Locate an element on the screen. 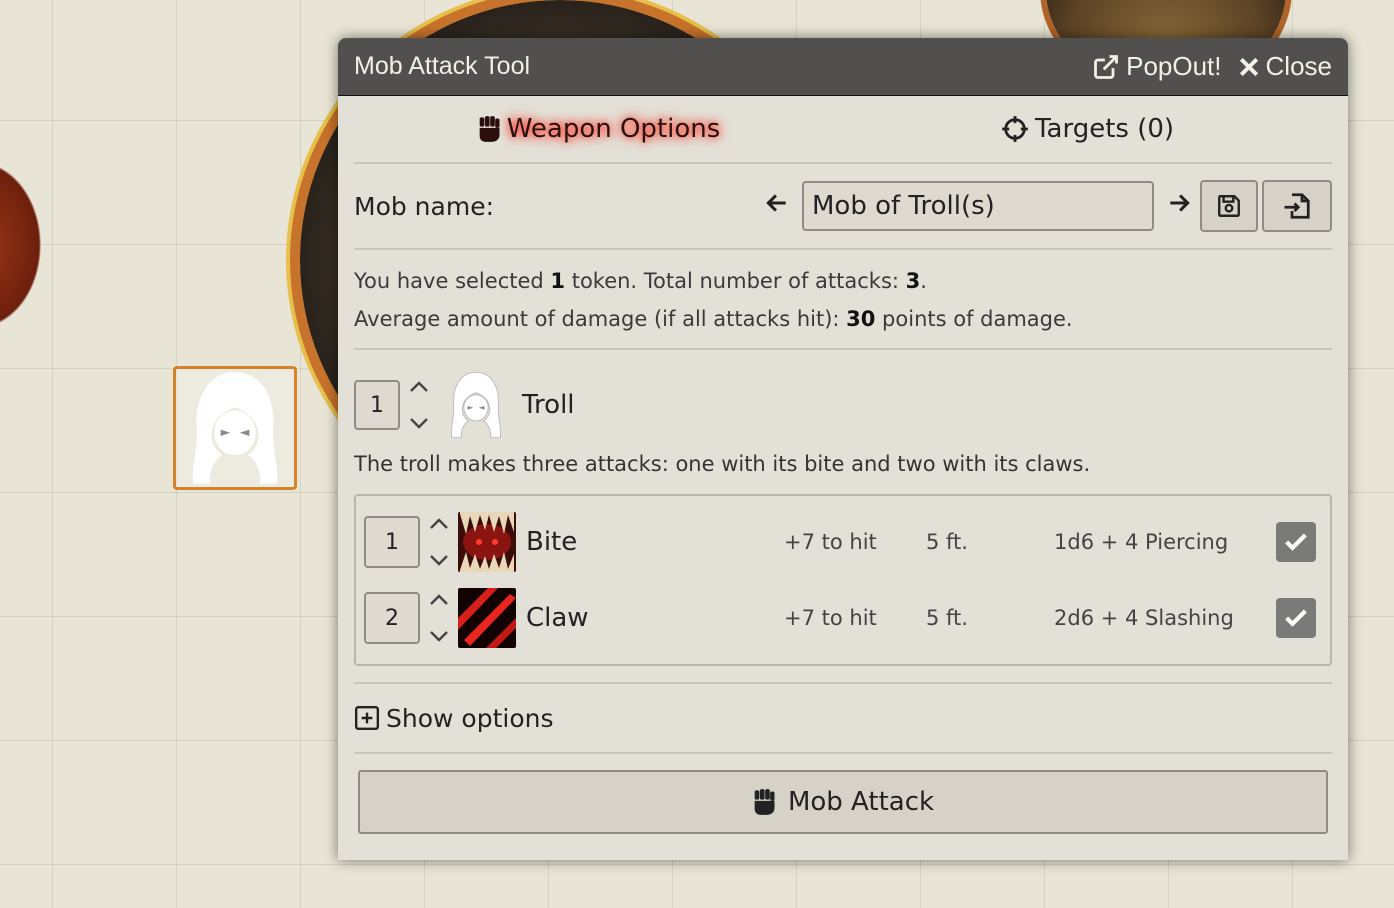 This screenshot has width=1394, height=908. close-label: Close is located at coordinates (1298, 66).